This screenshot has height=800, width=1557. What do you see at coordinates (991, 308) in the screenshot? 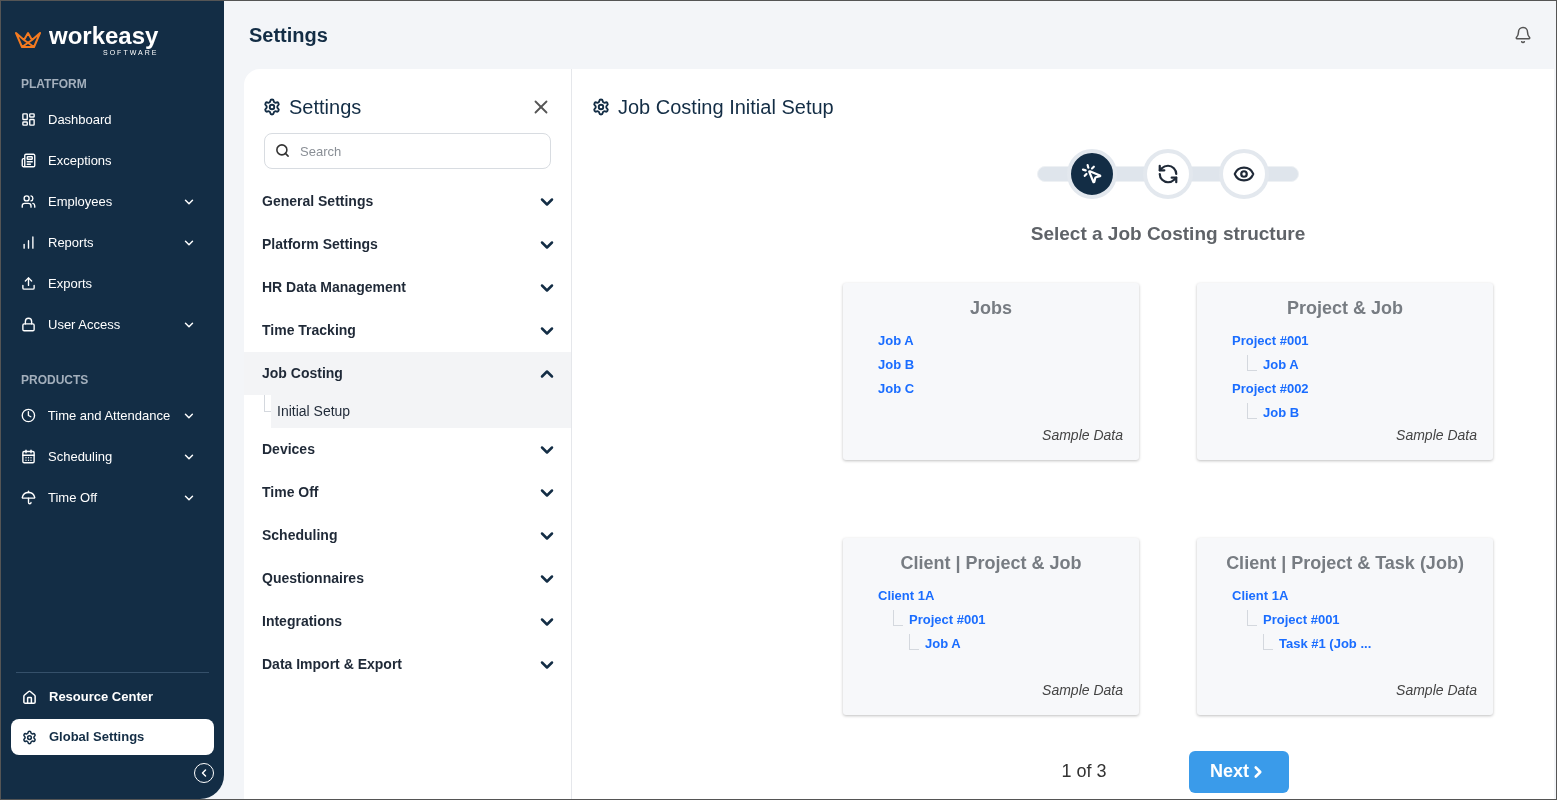
I see `card-title: Jobs` at bounding box center [991, 308].